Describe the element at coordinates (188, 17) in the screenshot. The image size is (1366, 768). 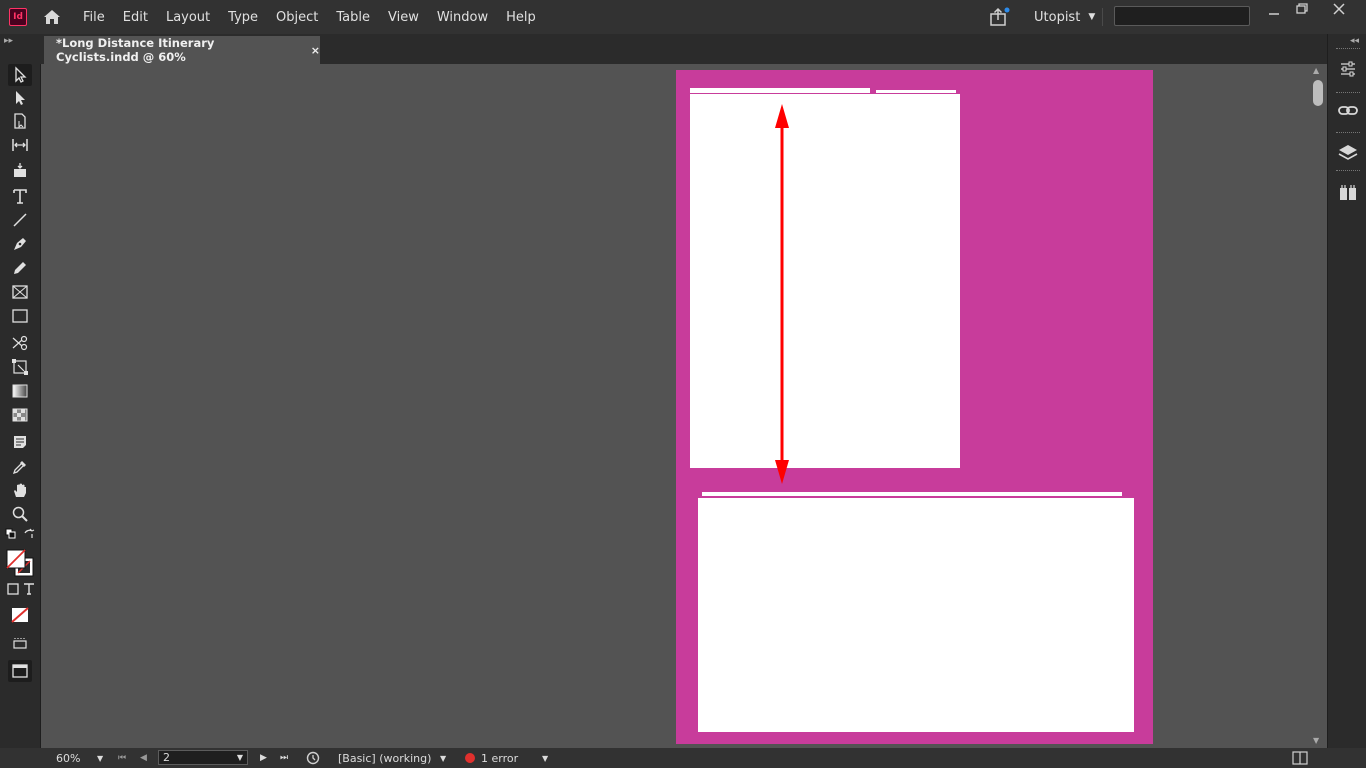
I see `menu-layout: Layout` at that location.